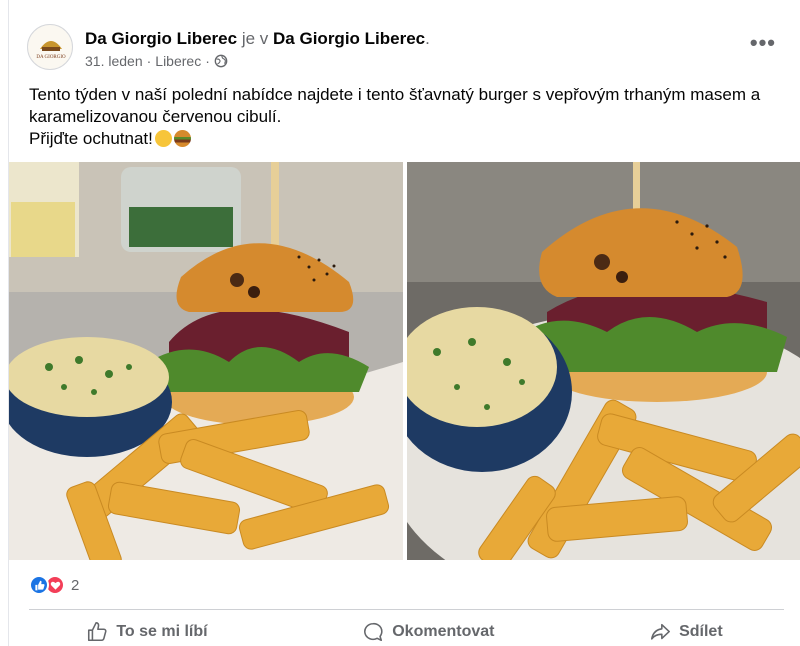 Image resolution: width=800 pixels, height=646 pixels. I want to click on place-link: Liberec, so click(178, 61).